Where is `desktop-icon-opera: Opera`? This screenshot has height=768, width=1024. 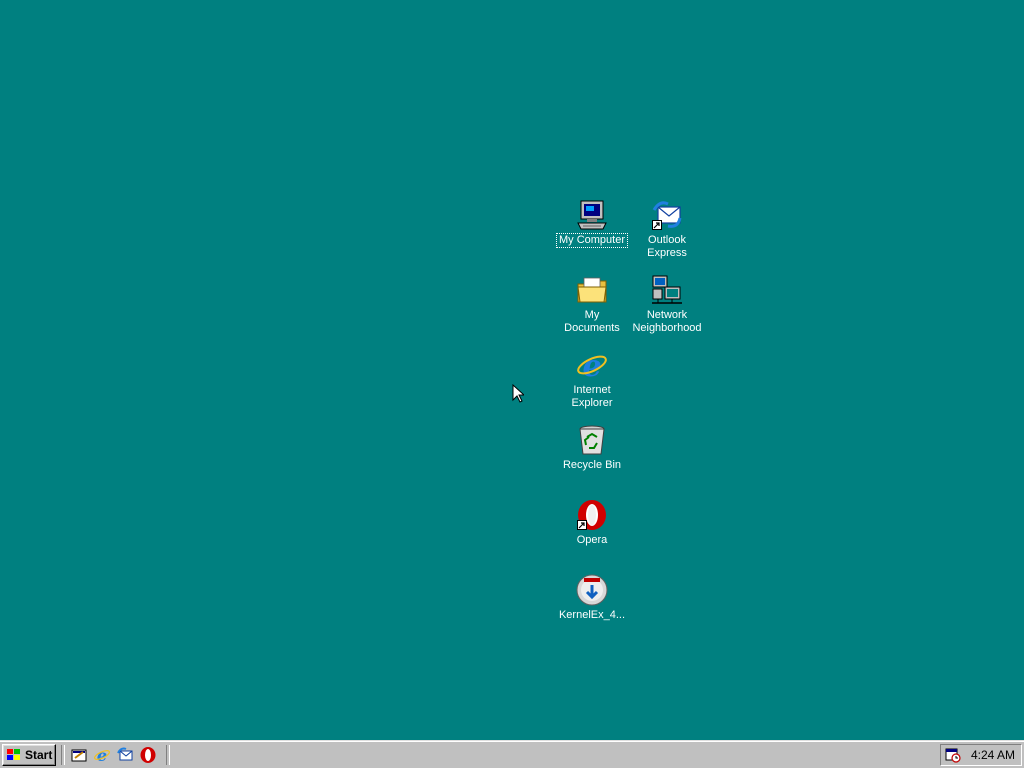
desktop-icon-opera: Opera is located at coordinates (592, 522).